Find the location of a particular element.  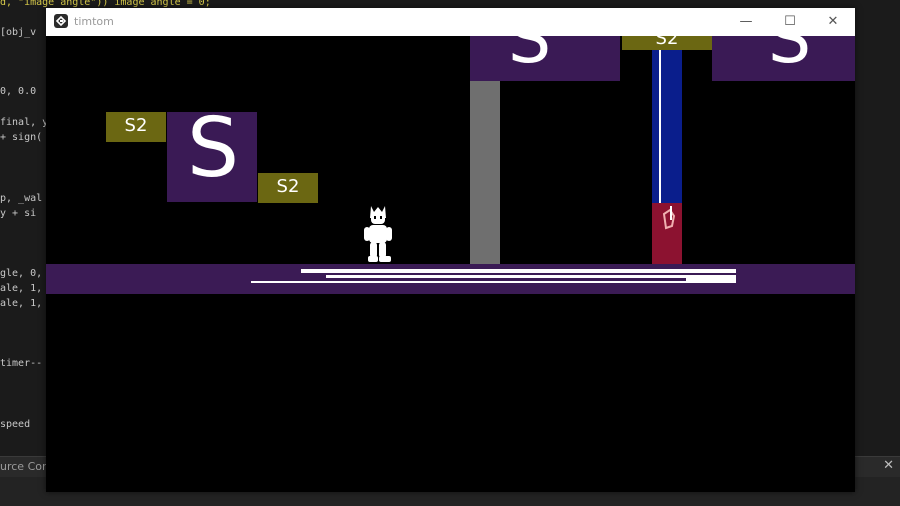

code-line: [obj_v is located at coordinates (18, 32).